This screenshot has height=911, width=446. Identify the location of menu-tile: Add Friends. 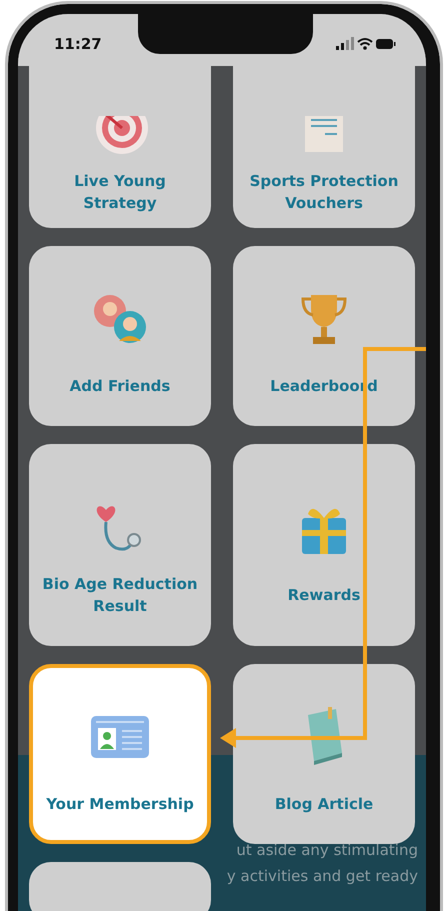
(120, 336).